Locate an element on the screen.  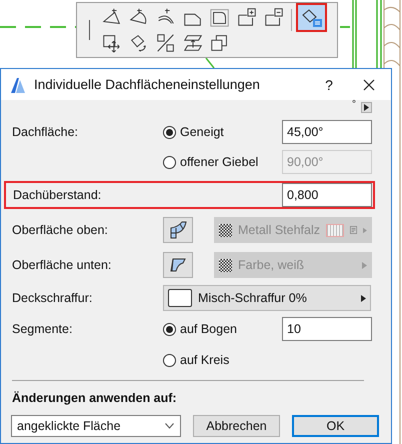
field-label: Segmente: is located at coordinates (43, 329).